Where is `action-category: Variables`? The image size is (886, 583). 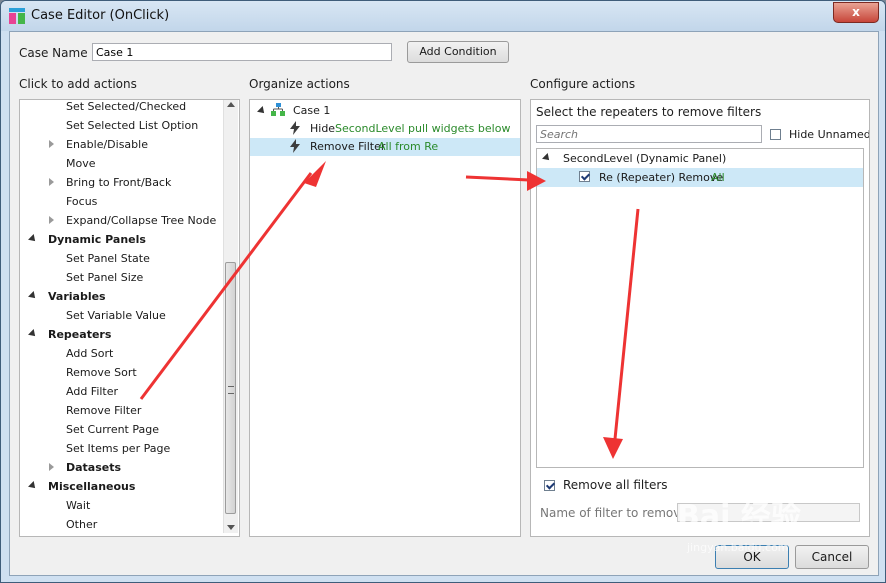 action-category: Variables is located at coordinates (120, 296).